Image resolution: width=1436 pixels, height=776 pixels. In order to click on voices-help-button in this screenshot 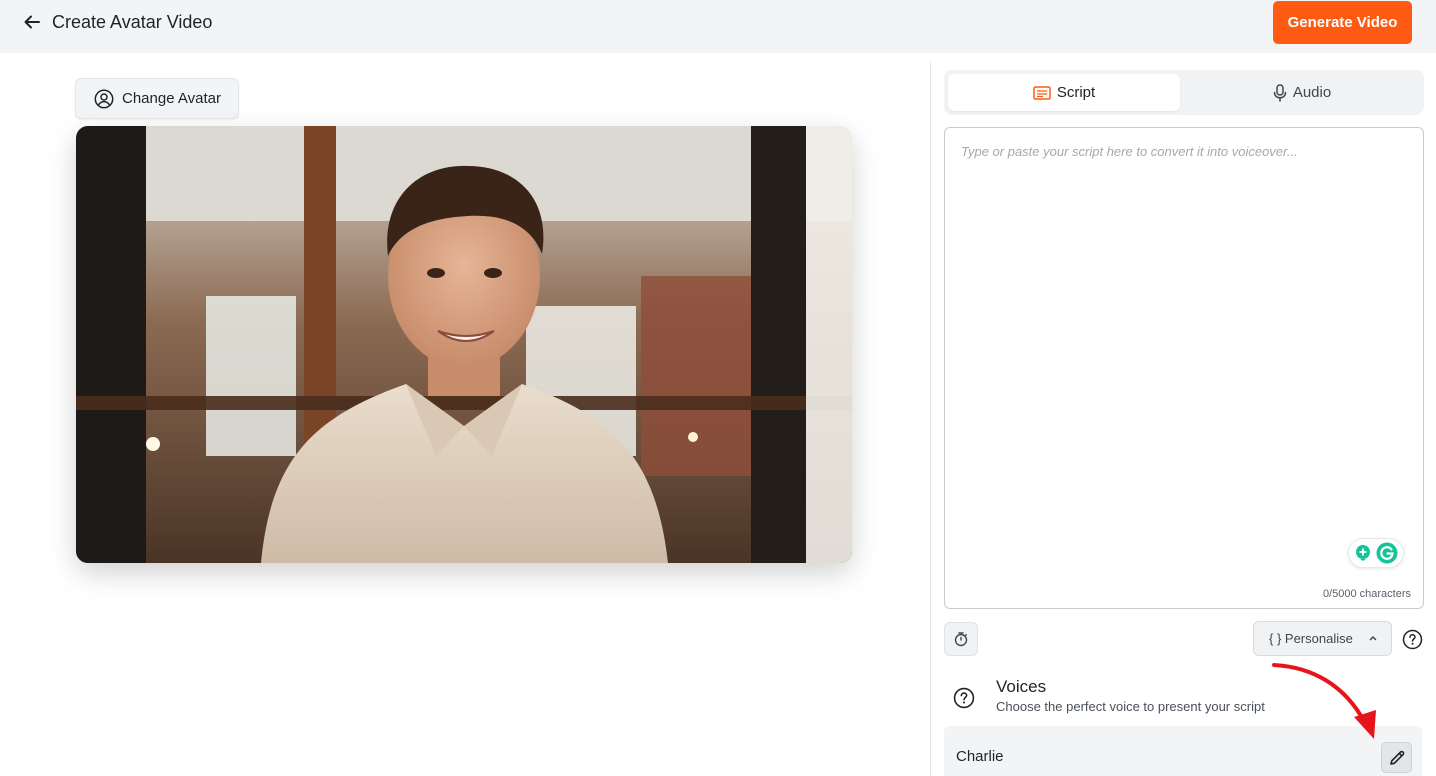, I will do `click(964, 698)`.